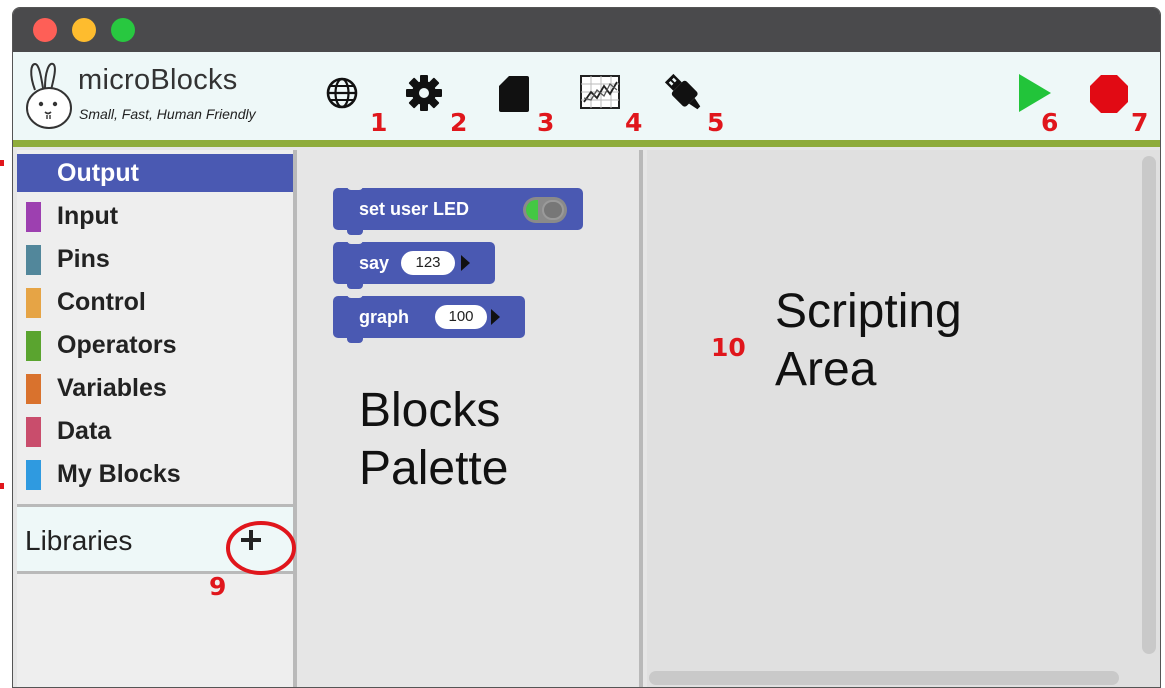  I want to click on category-label: Control, so click(101, 302).